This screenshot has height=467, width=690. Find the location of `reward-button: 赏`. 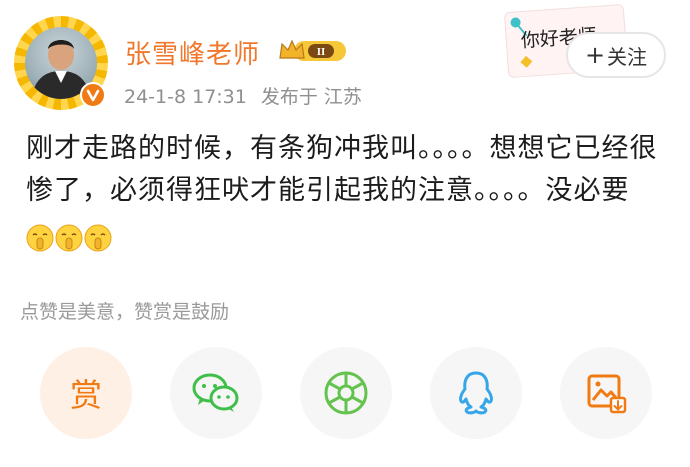

reward-button: 赏 is located at coordinates (86, 393).